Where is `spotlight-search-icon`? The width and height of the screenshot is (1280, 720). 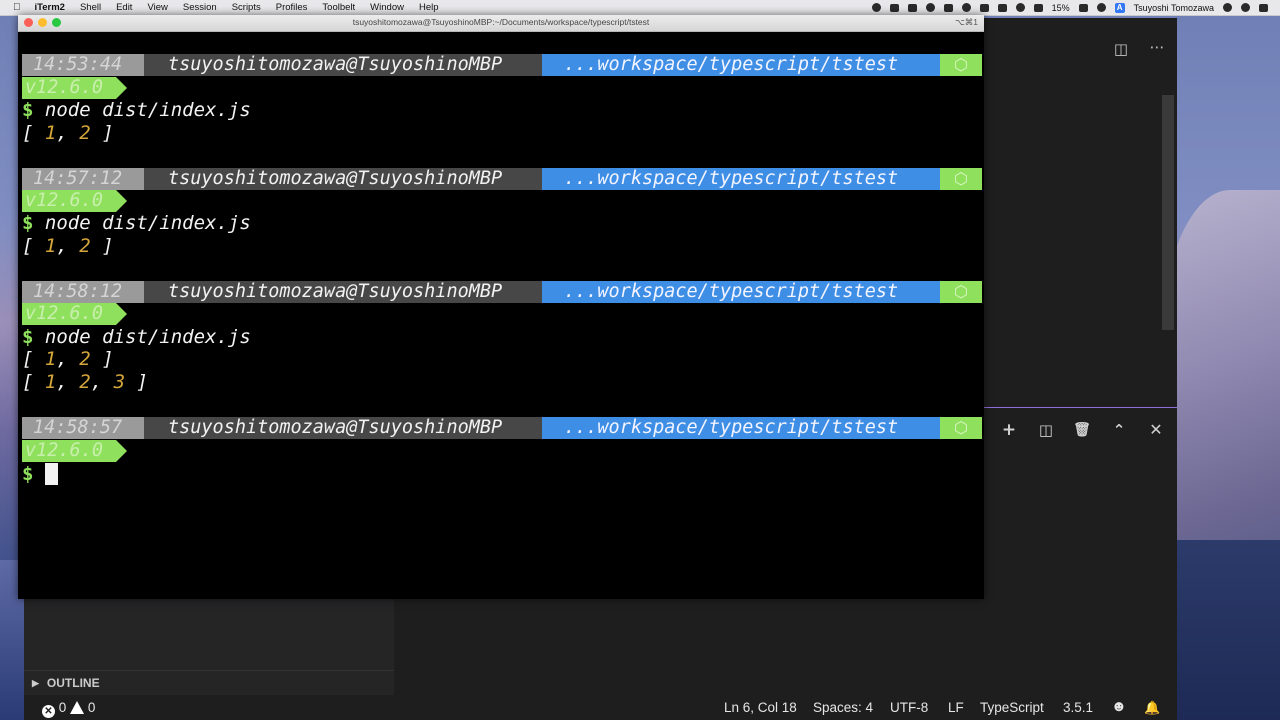 spotlight-search-icon is located at coordinates (1227, 7).